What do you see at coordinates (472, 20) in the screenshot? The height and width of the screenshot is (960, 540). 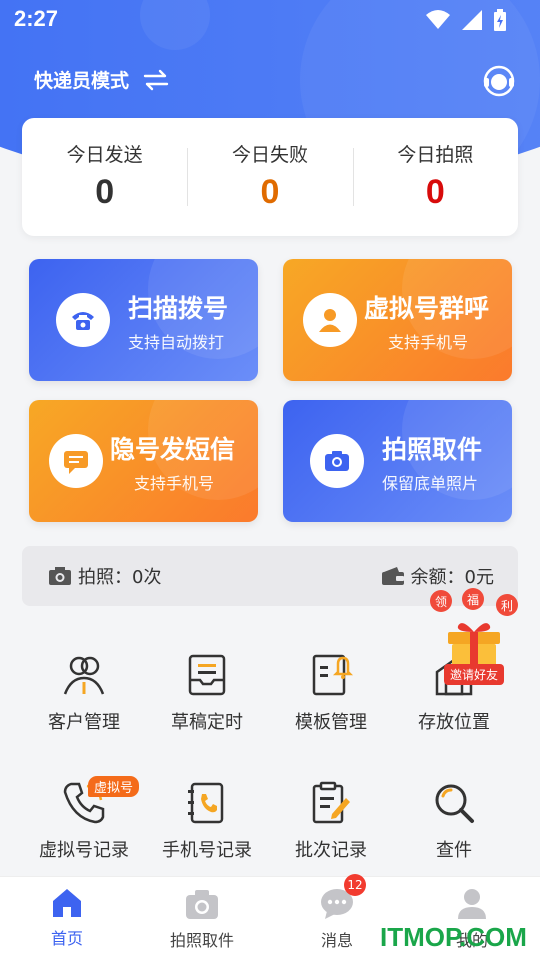 I see `signal-icon` at bounding box center [472, 20].